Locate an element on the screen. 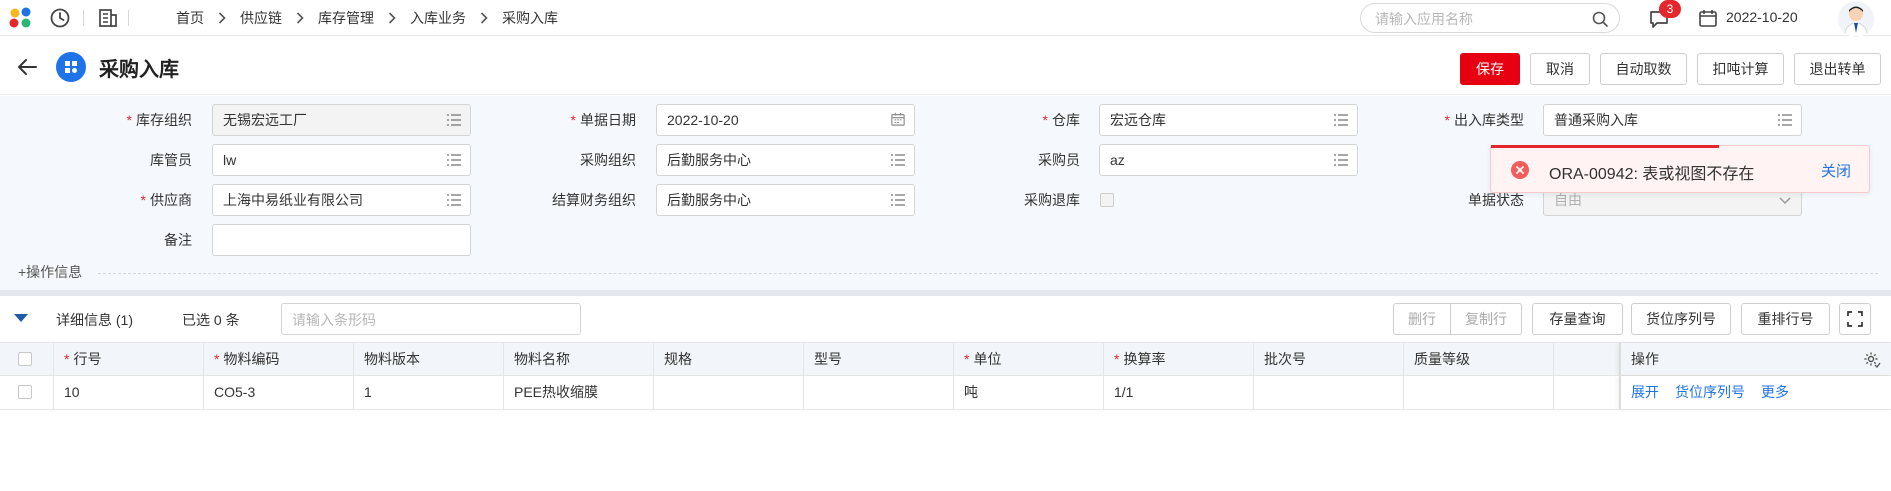  app-logo-icon is located at coordinates (21, 18).